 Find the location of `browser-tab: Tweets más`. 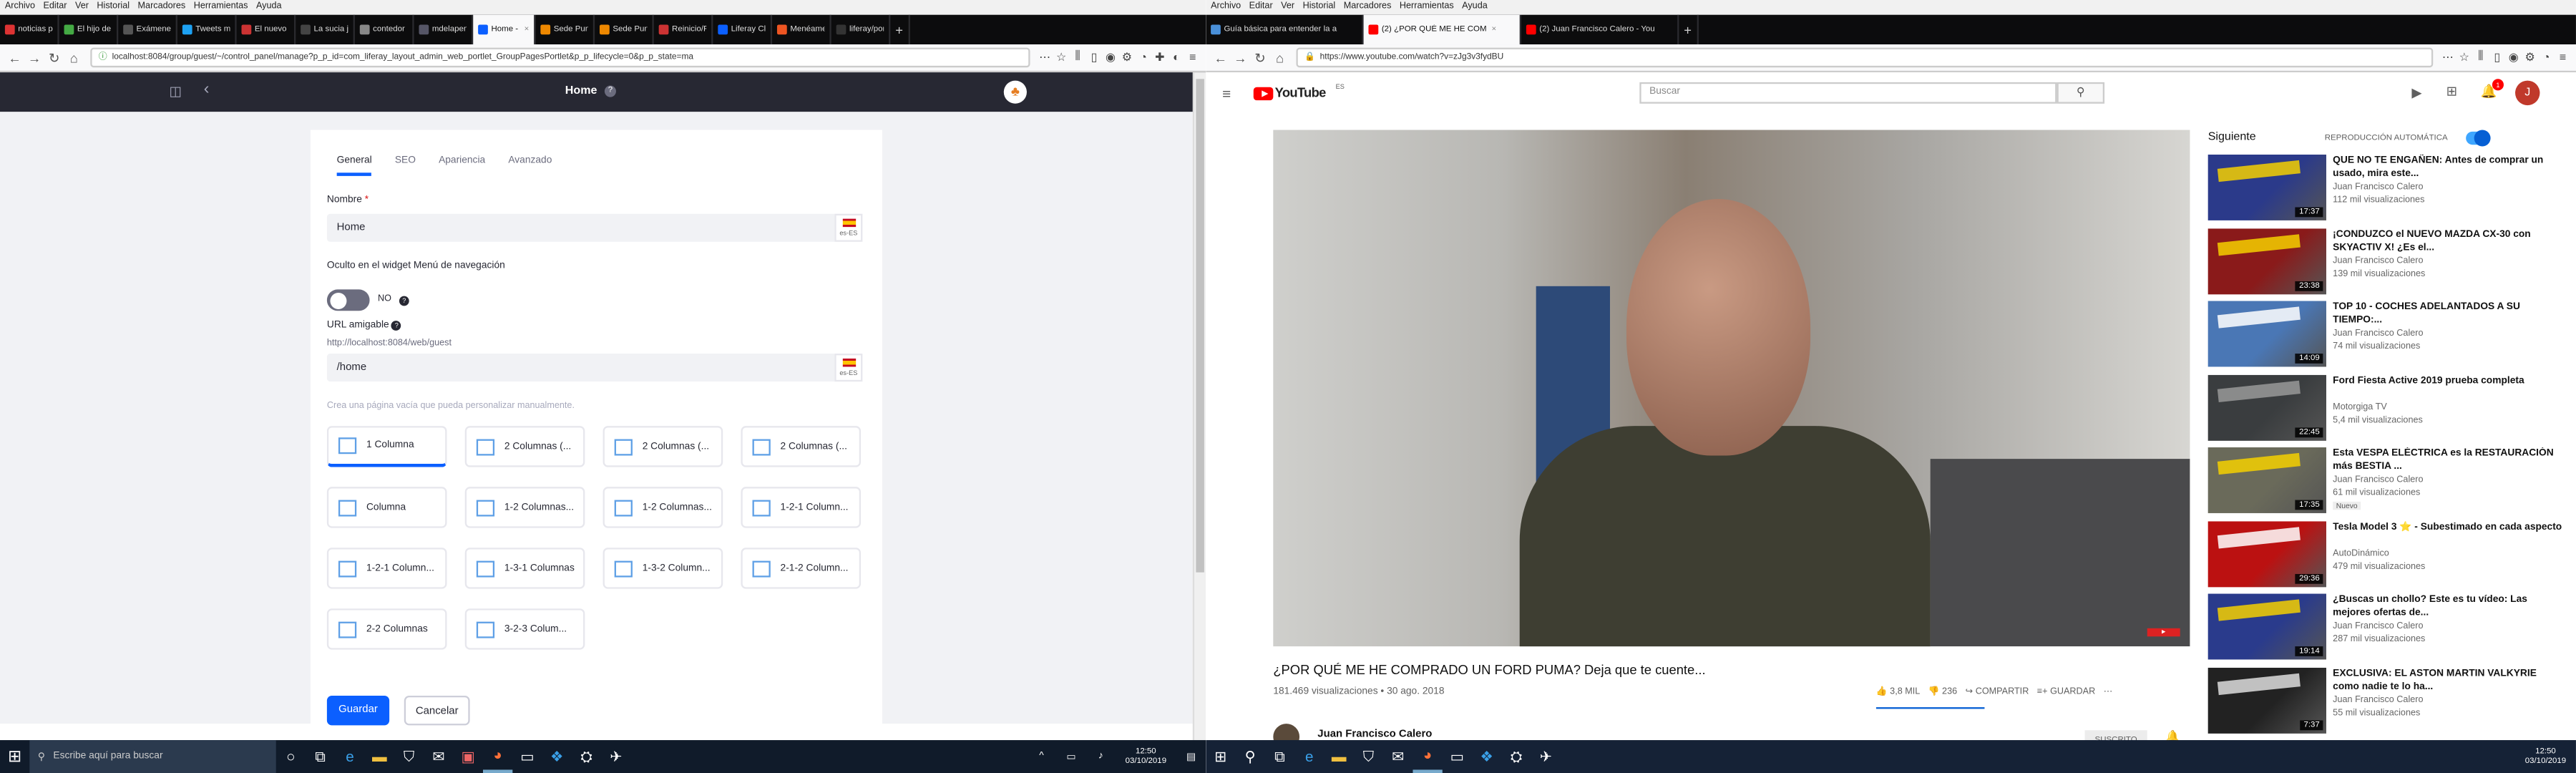

browser-tab: Tweets más is located at coordinates (207, 29).